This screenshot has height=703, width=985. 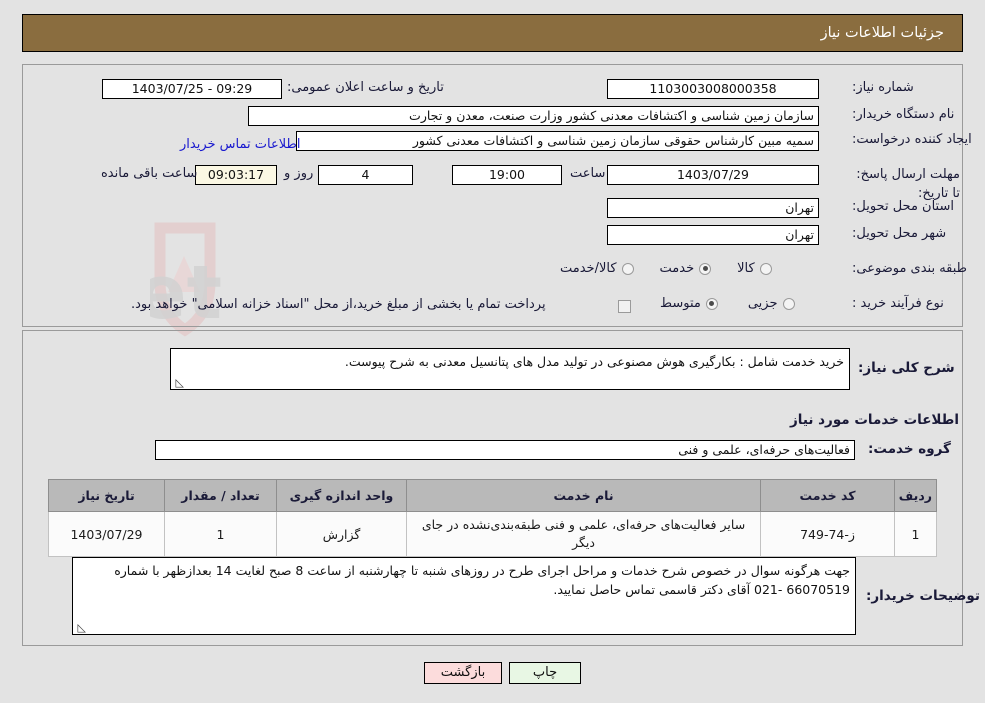 What do you see at coordinates (875, 420) in the screenshot?
I see `services-section-title: اطلاعات خدمات مورد نیاز` at bounding box center [875, 420].